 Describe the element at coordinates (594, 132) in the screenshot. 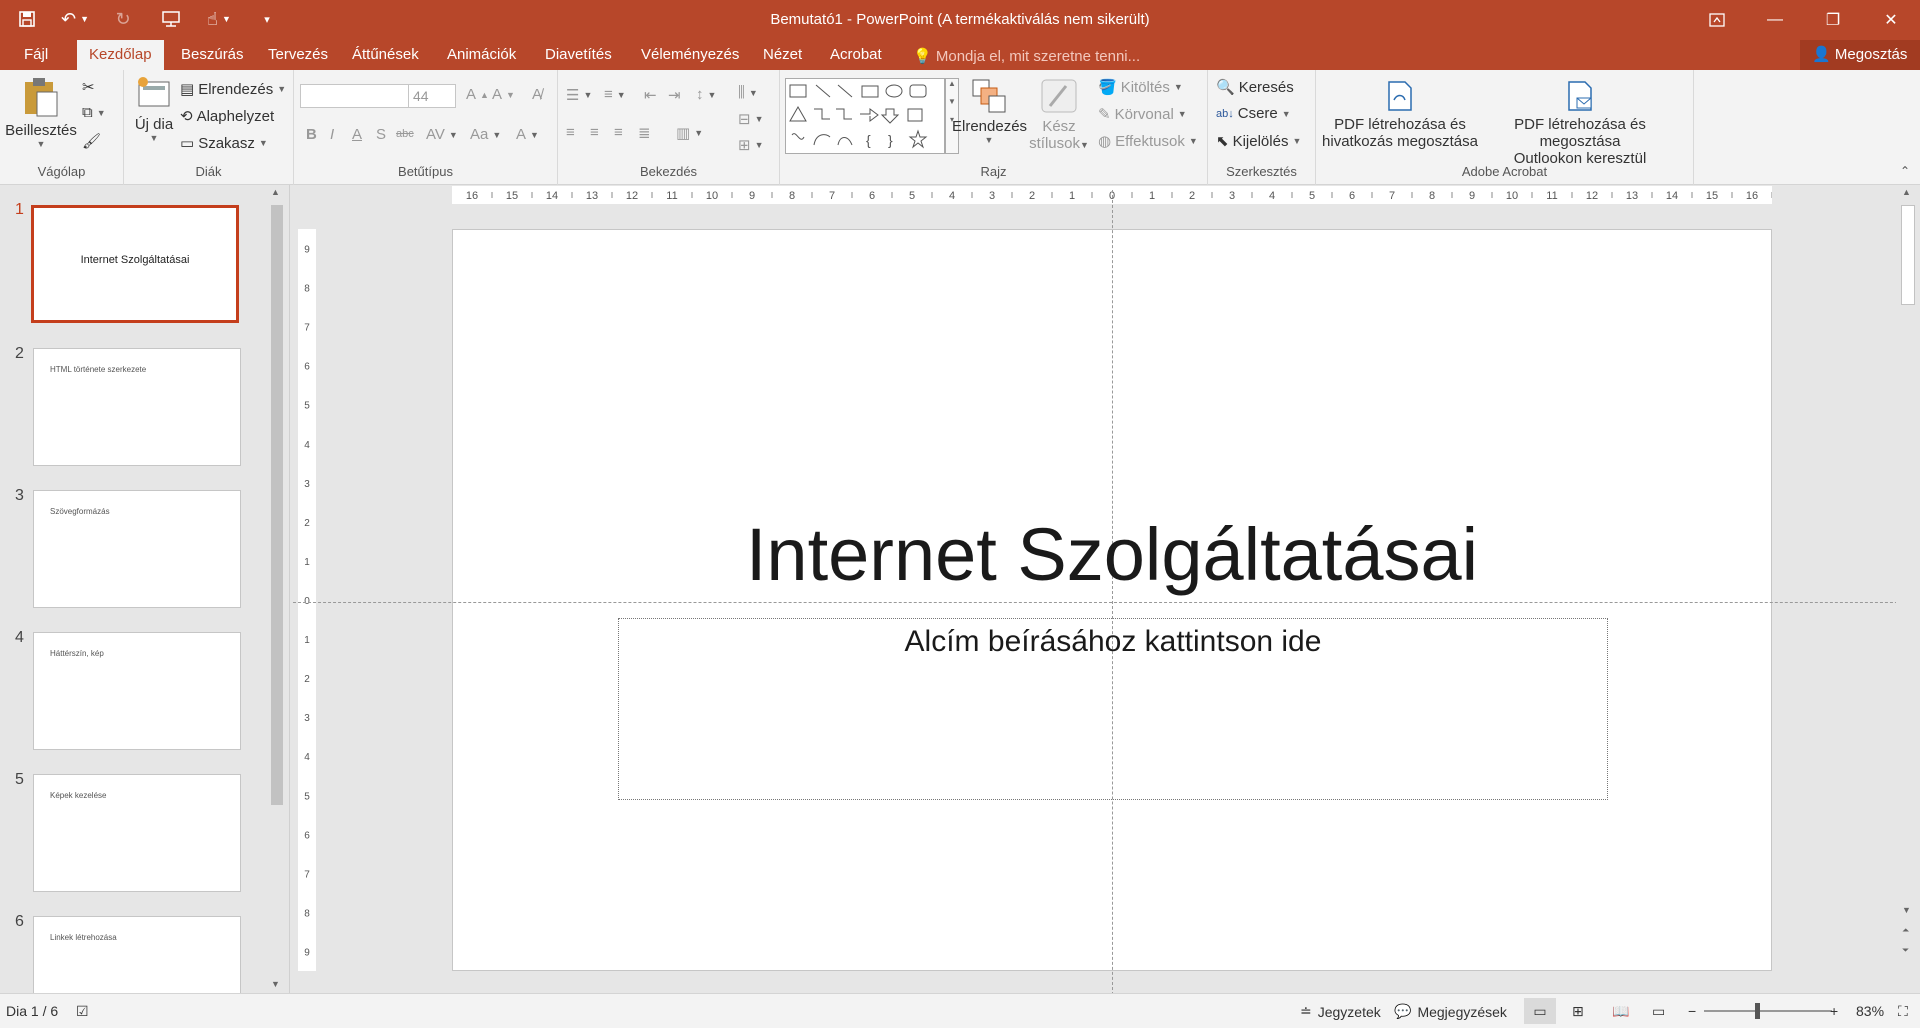

I see `align-center-icon: ≡` at that location.